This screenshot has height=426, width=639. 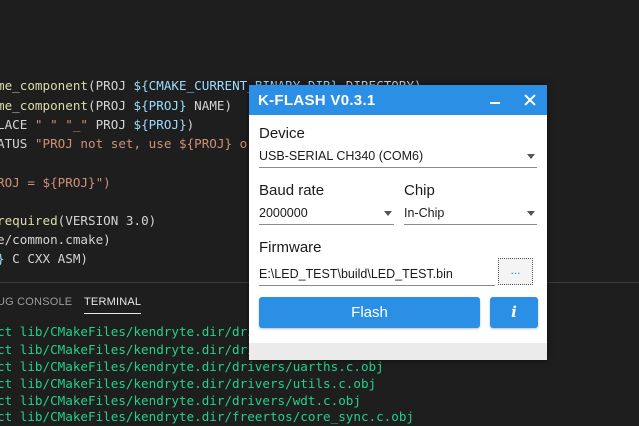 What do you see at coordinates (111, 124) in the screenshot?
I see `code-token: PROJ` at bounding box center [111, 124].